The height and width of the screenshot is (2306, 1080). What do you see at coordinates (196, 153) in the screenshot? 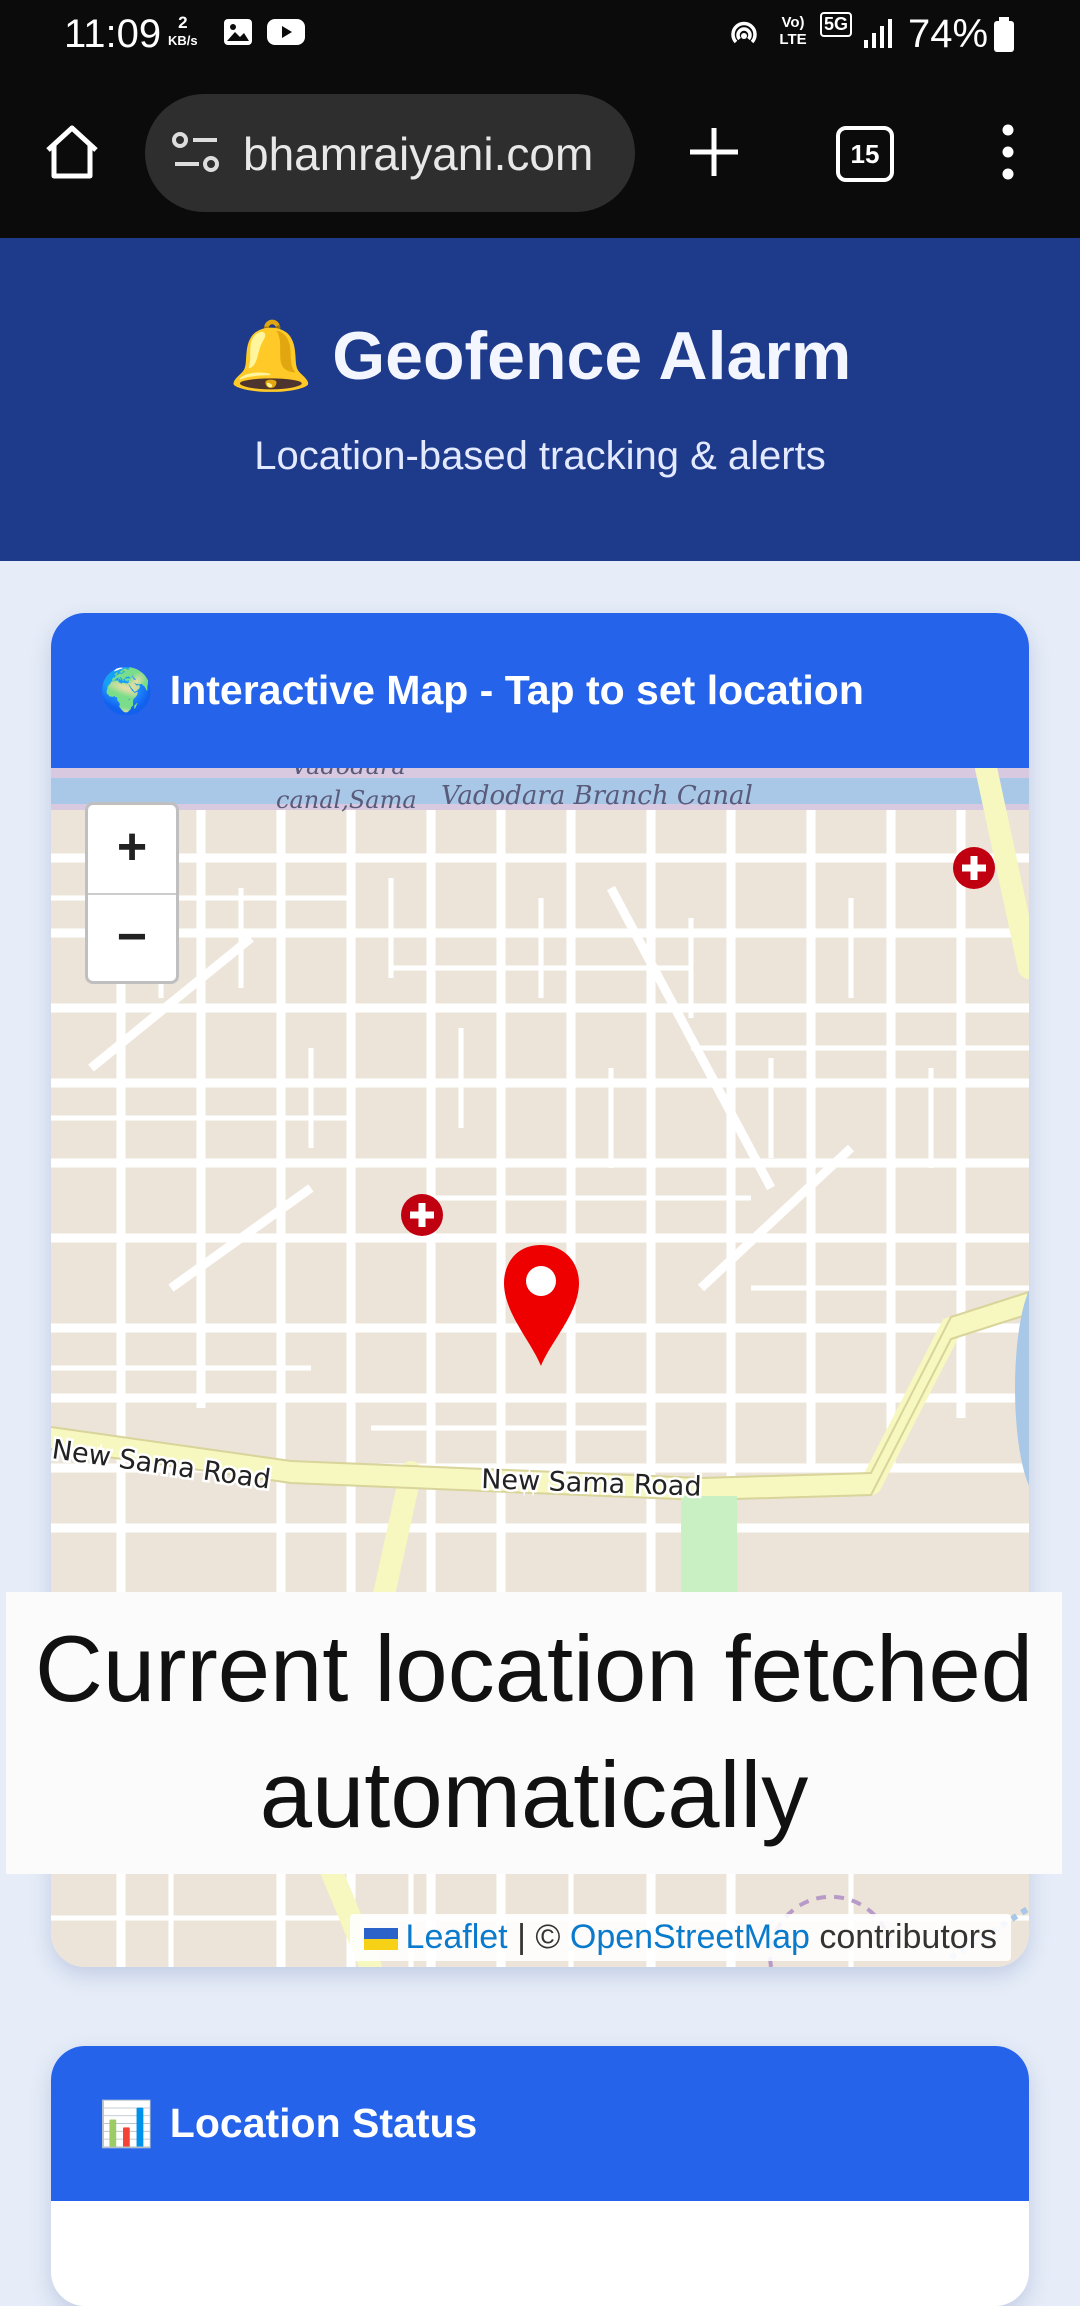
I see `site-settings-icon` at bounding box center [196, 153].